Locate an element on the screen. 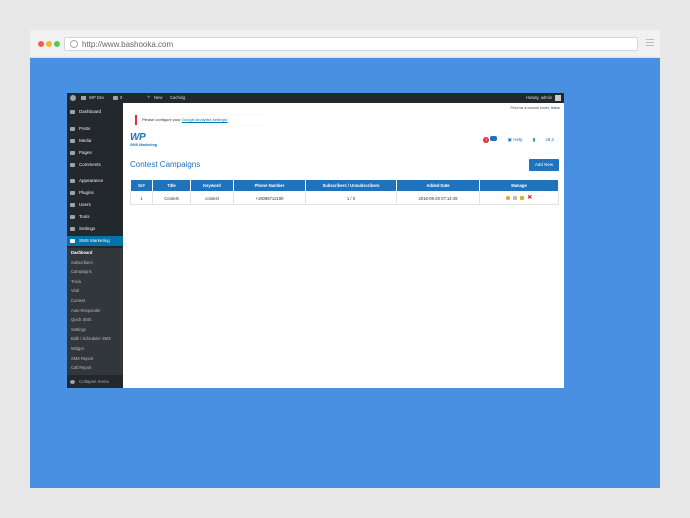  logo-subtitle: SMS Marketing is located at coordinates (144, 145).